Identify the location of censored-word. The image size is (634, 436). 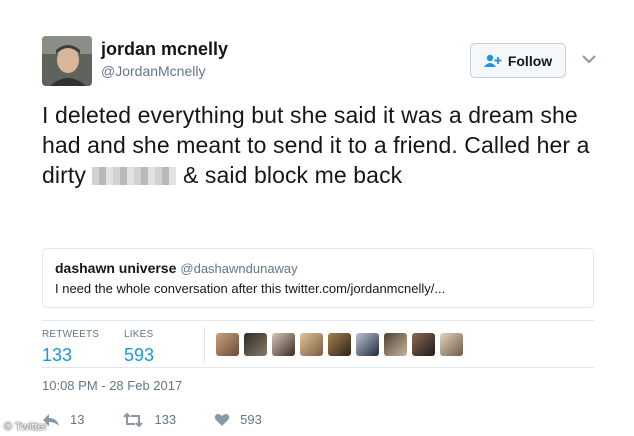
(134, 176).